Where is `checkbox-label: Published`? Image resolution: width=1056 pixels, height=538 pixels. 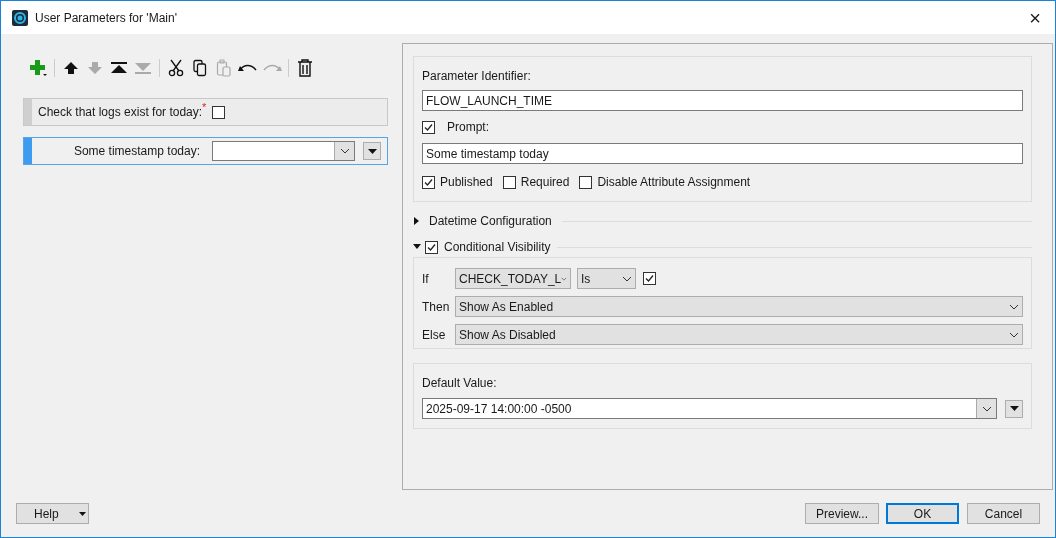 checkbox-label: Published is located at coordinates (466, 182).